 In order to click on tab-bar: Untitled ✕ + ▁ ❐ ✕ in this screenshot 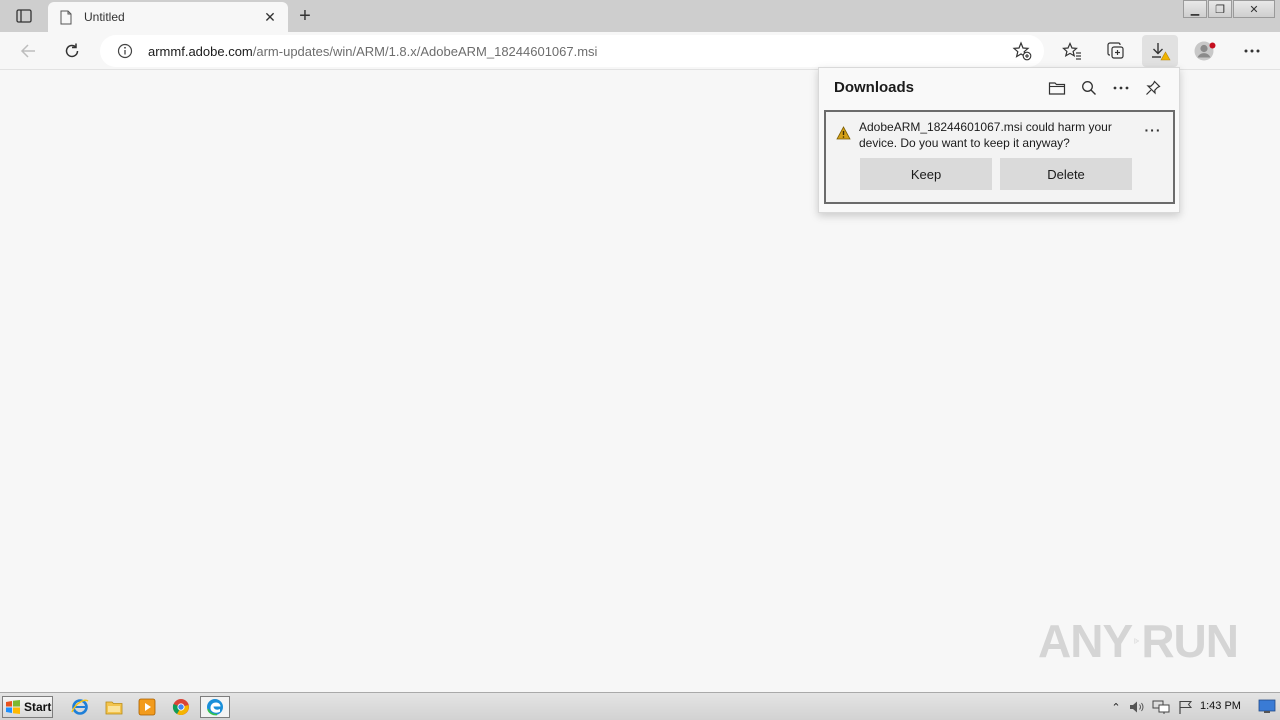, I will do `click(640, 16)`.